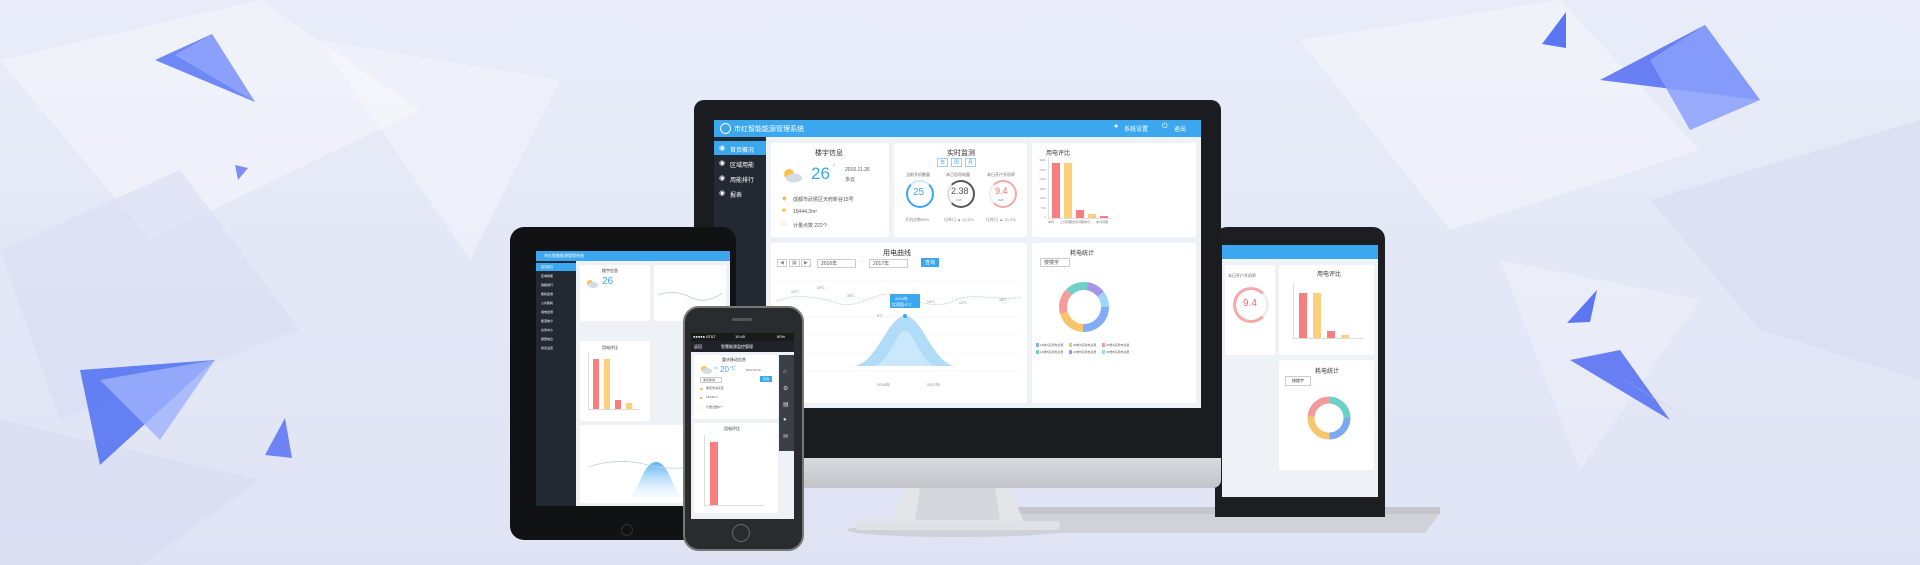  Describe the element at coordinates (627, 530) in the screenshot. I see `tablet-home-button` at that location.